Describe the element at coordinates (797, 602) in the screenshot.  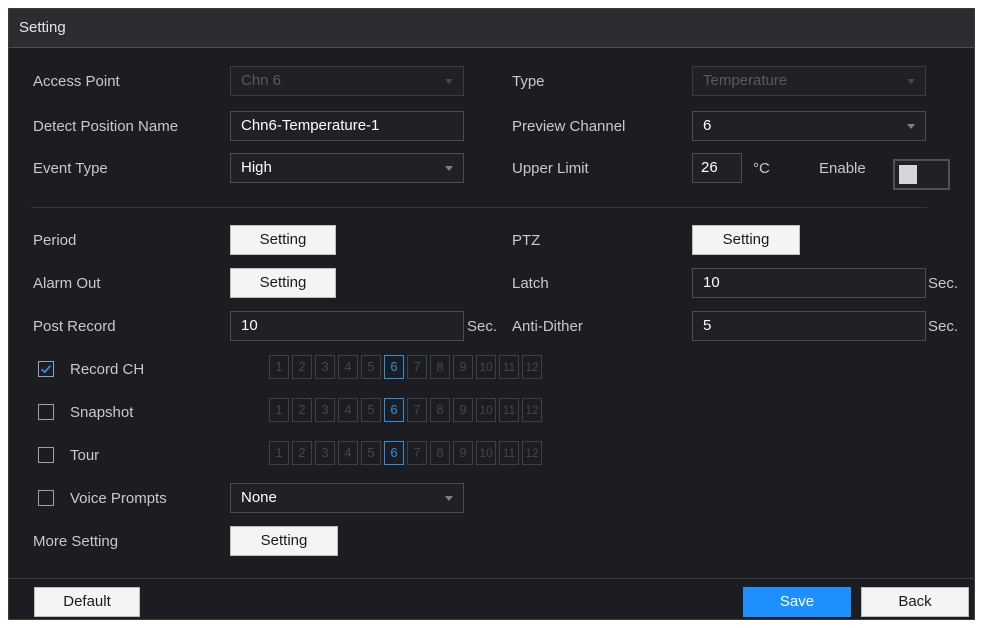
I see `save-button: Save` at that location.